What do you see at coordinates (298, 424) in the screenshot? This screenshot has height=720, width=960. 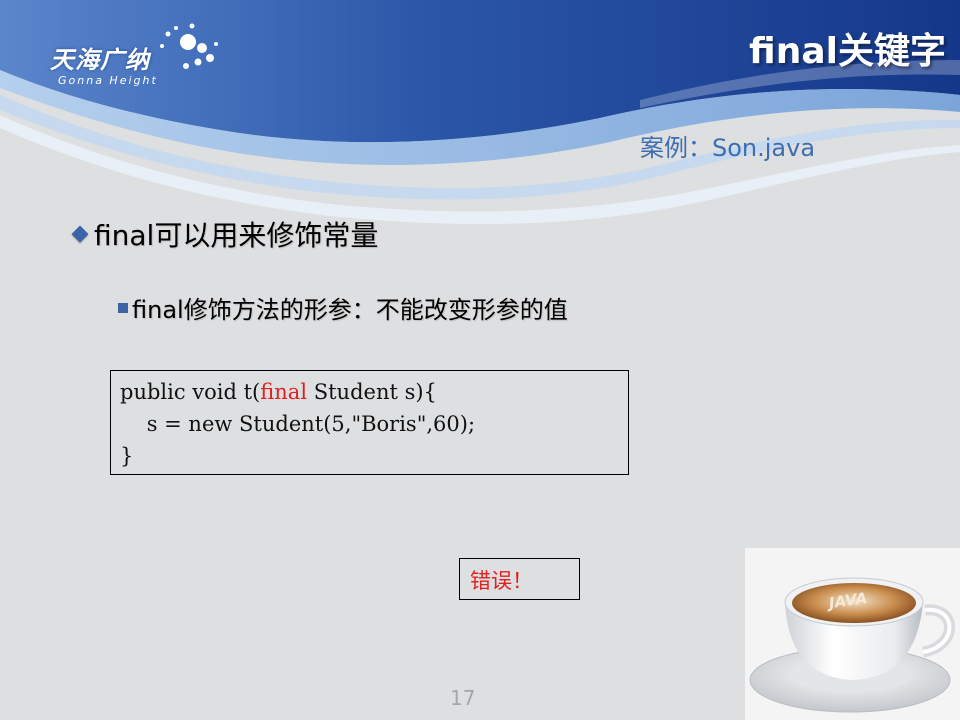 I see `code-line-2: s = new Student(5,"Boris",60);` at bounding box center [298, 424].